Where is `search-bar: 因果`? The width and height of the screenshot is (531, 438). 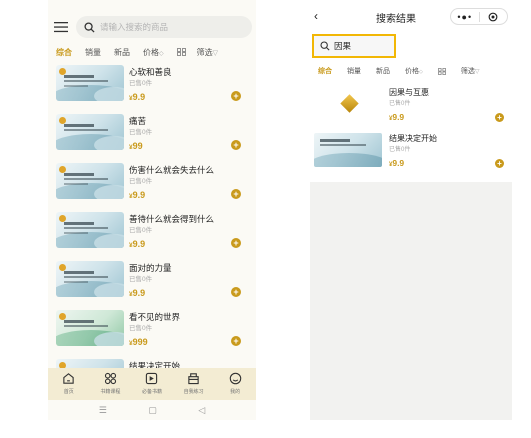 search-bar: 因果 is located at coordinates (411, 46).